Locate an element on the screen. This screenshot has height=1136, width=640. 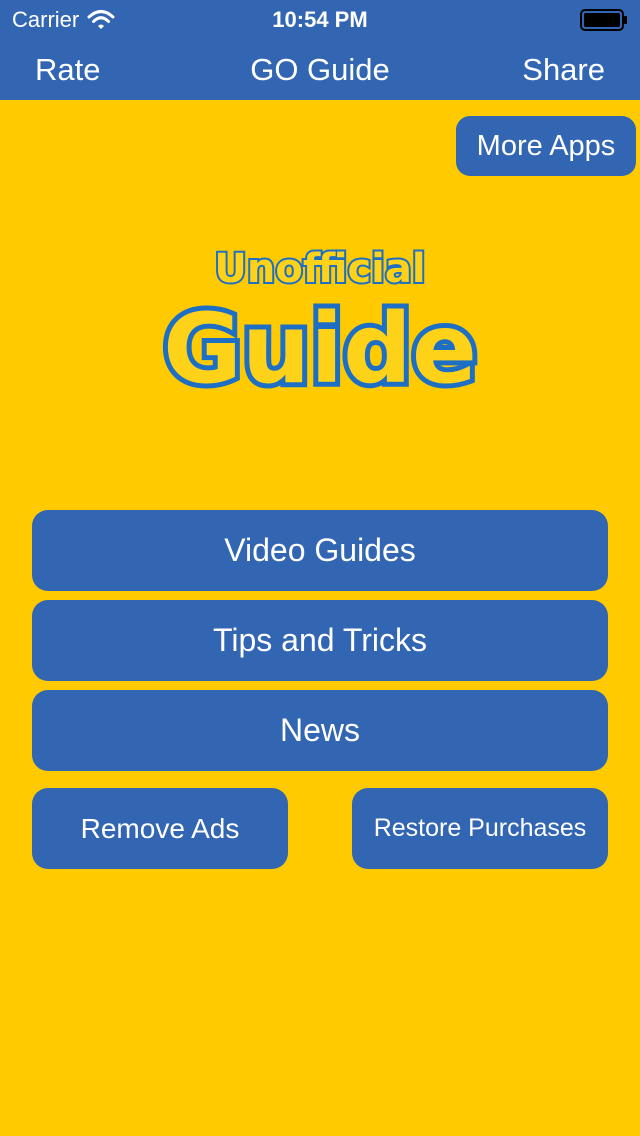
tips-and-tricks-button: Tips and Tricks is located at coordinates (320, 640).